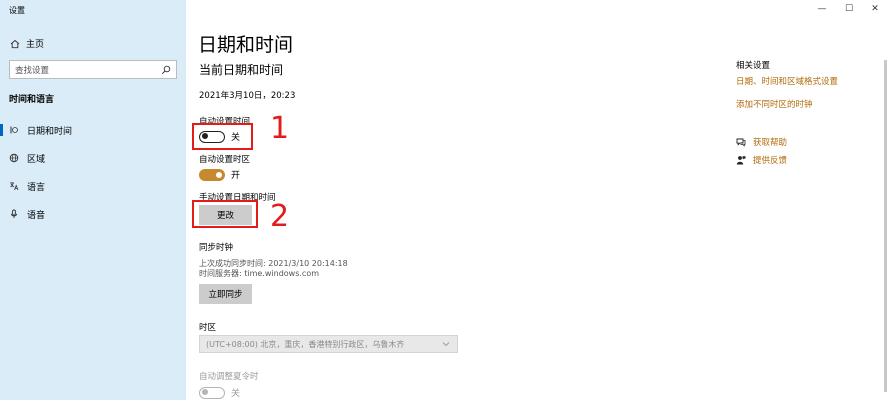 The width and height of the screenshot is (889, 400). I want to click on sidebar-item-label: 日期和时间, so click(50, 131).